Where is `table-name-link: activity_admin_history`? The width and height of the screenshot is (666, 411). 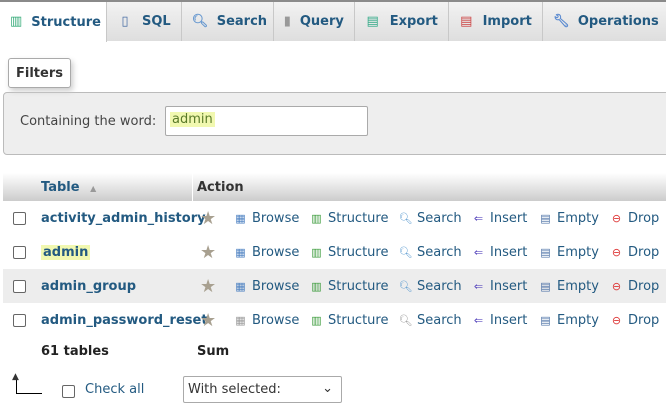
table-name-link: activity_admin_history is located at coordinates (123, 218).